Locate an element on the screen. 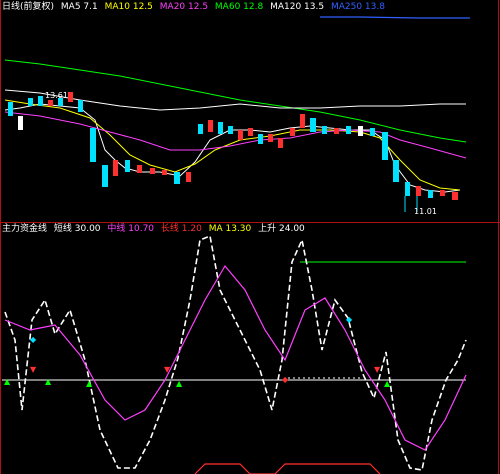 This screenshot has width=500, height=474. long-line is located at coordinates (287, 468).